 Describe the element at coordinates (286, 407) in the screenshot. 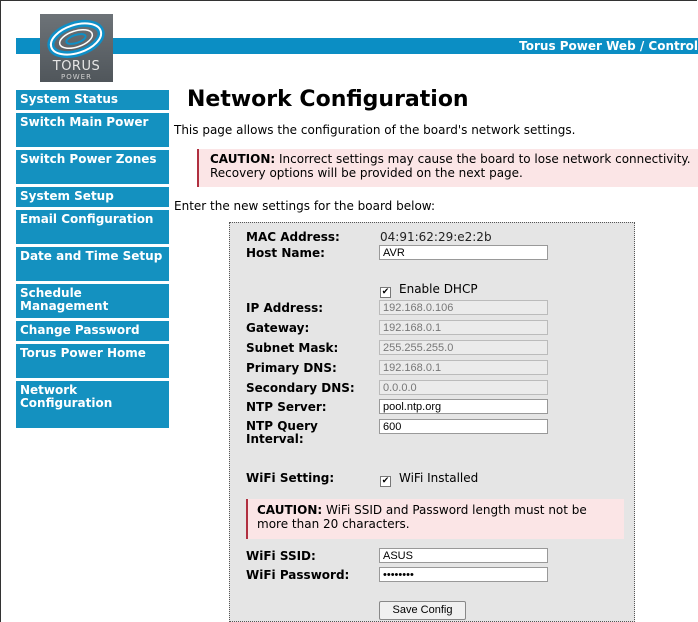

I see `ntp-server-label: NTP Server:` at that location.